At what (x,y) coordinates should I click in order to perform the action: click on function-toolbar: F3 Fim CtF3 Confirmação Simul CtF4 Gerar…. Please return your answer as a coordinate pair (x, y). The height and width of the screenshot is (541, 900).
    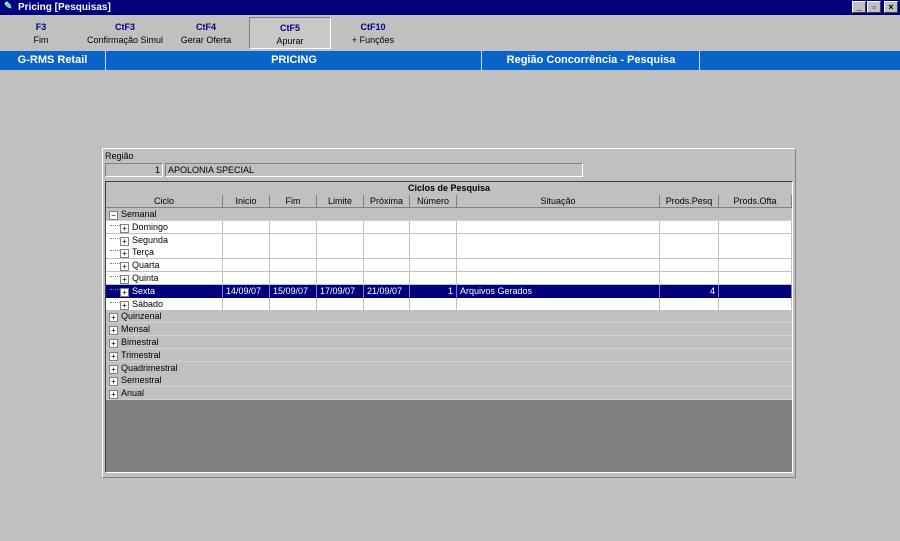
    Looking at the image, I should click on (450, 32).